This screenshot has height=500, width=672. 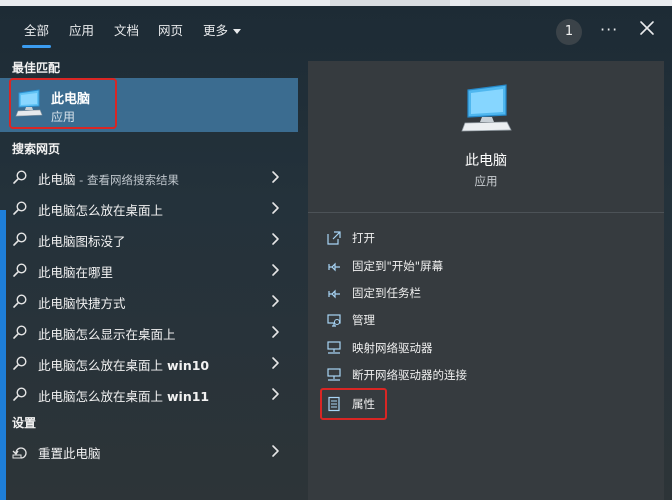 What do you see at coordinates (363, 238) in the screenshot?
I see `action-label: 打开` at bounding box center [363, 238].